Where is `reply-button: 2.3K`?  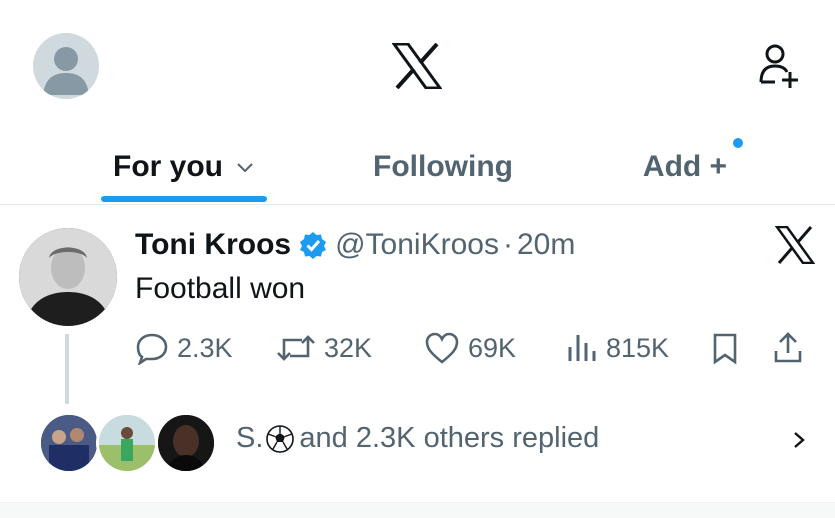 reply-button: 2.3K is located at coordinates (184, 348).